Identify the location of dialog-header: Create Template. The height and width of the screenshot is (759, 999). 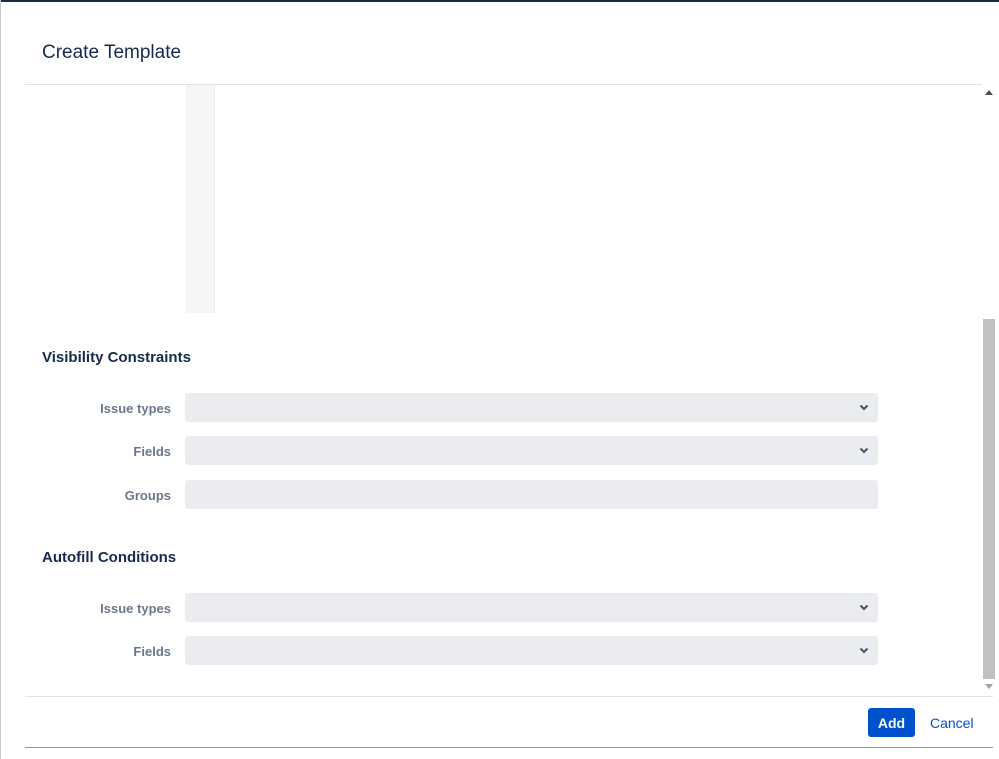
(509, 49).